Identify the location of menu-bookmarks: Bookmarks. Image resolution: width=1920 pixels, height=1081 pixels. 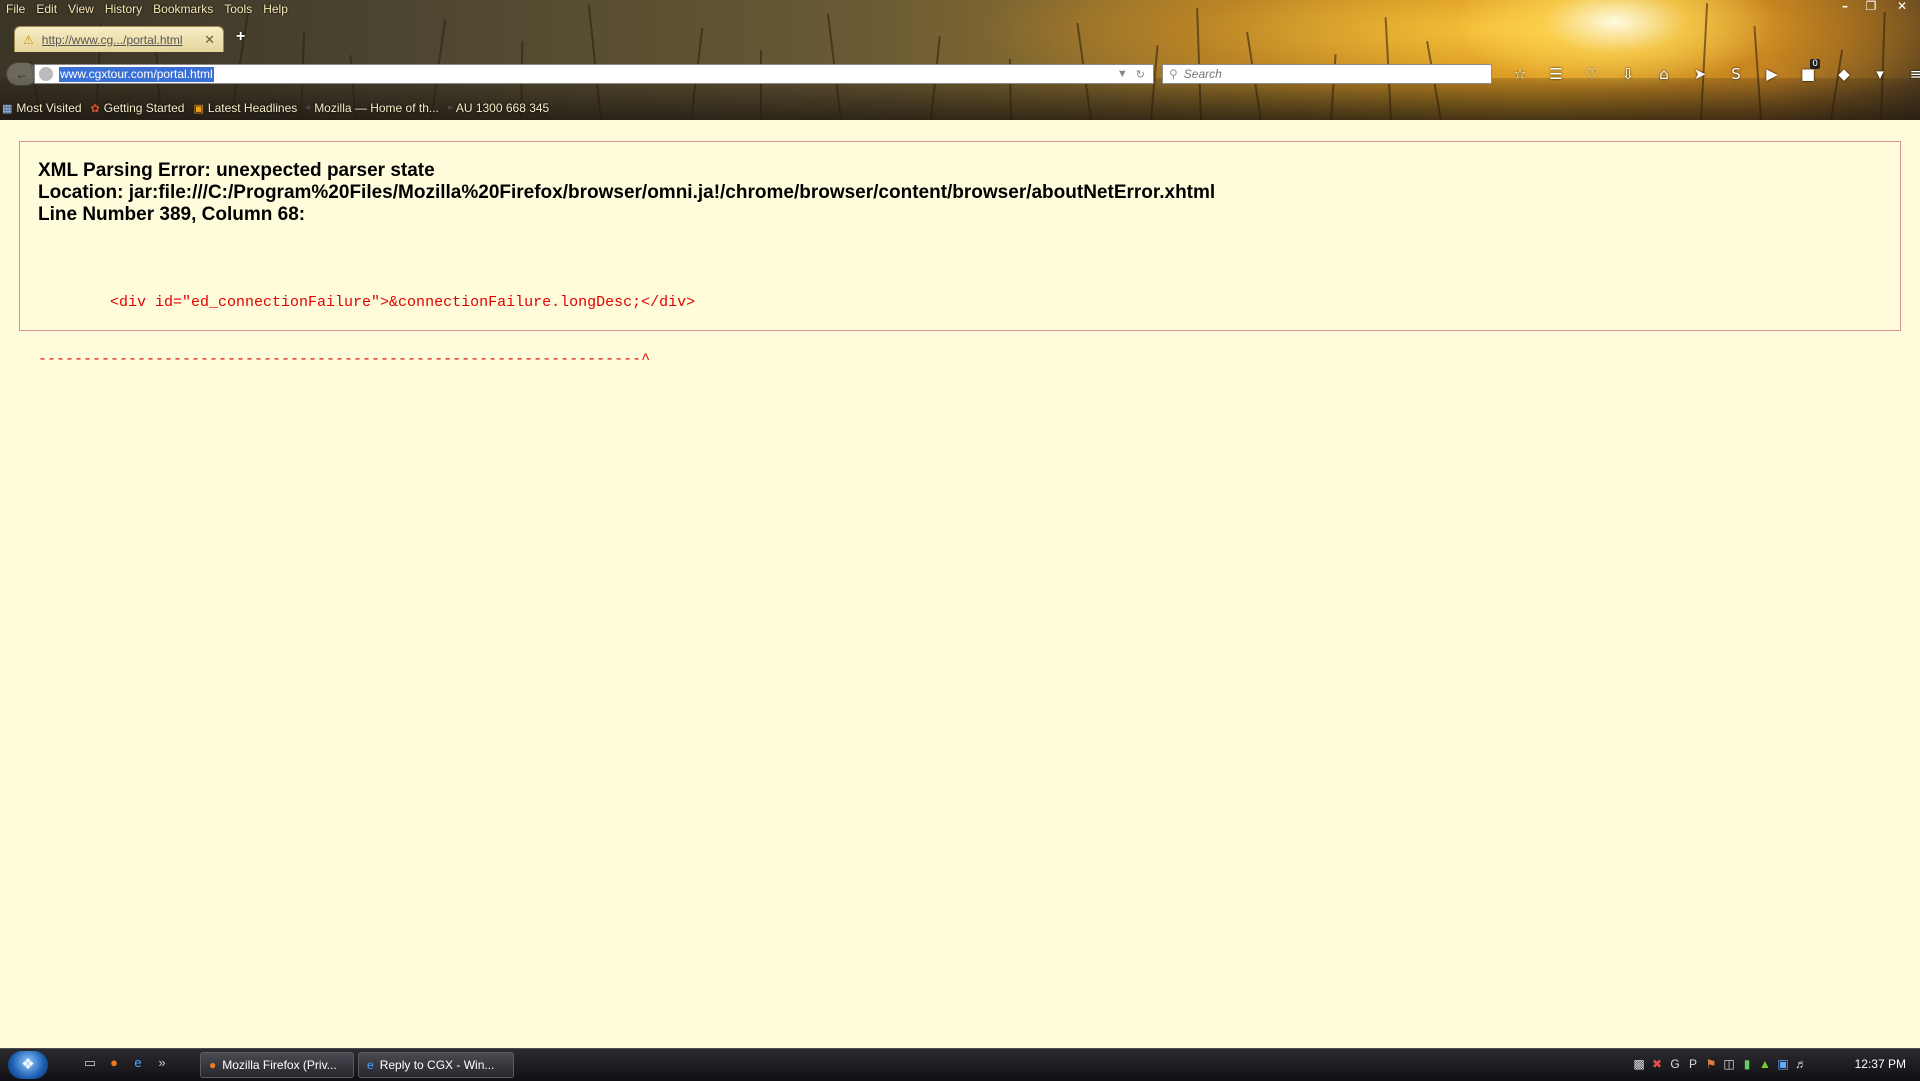
(183, 9).